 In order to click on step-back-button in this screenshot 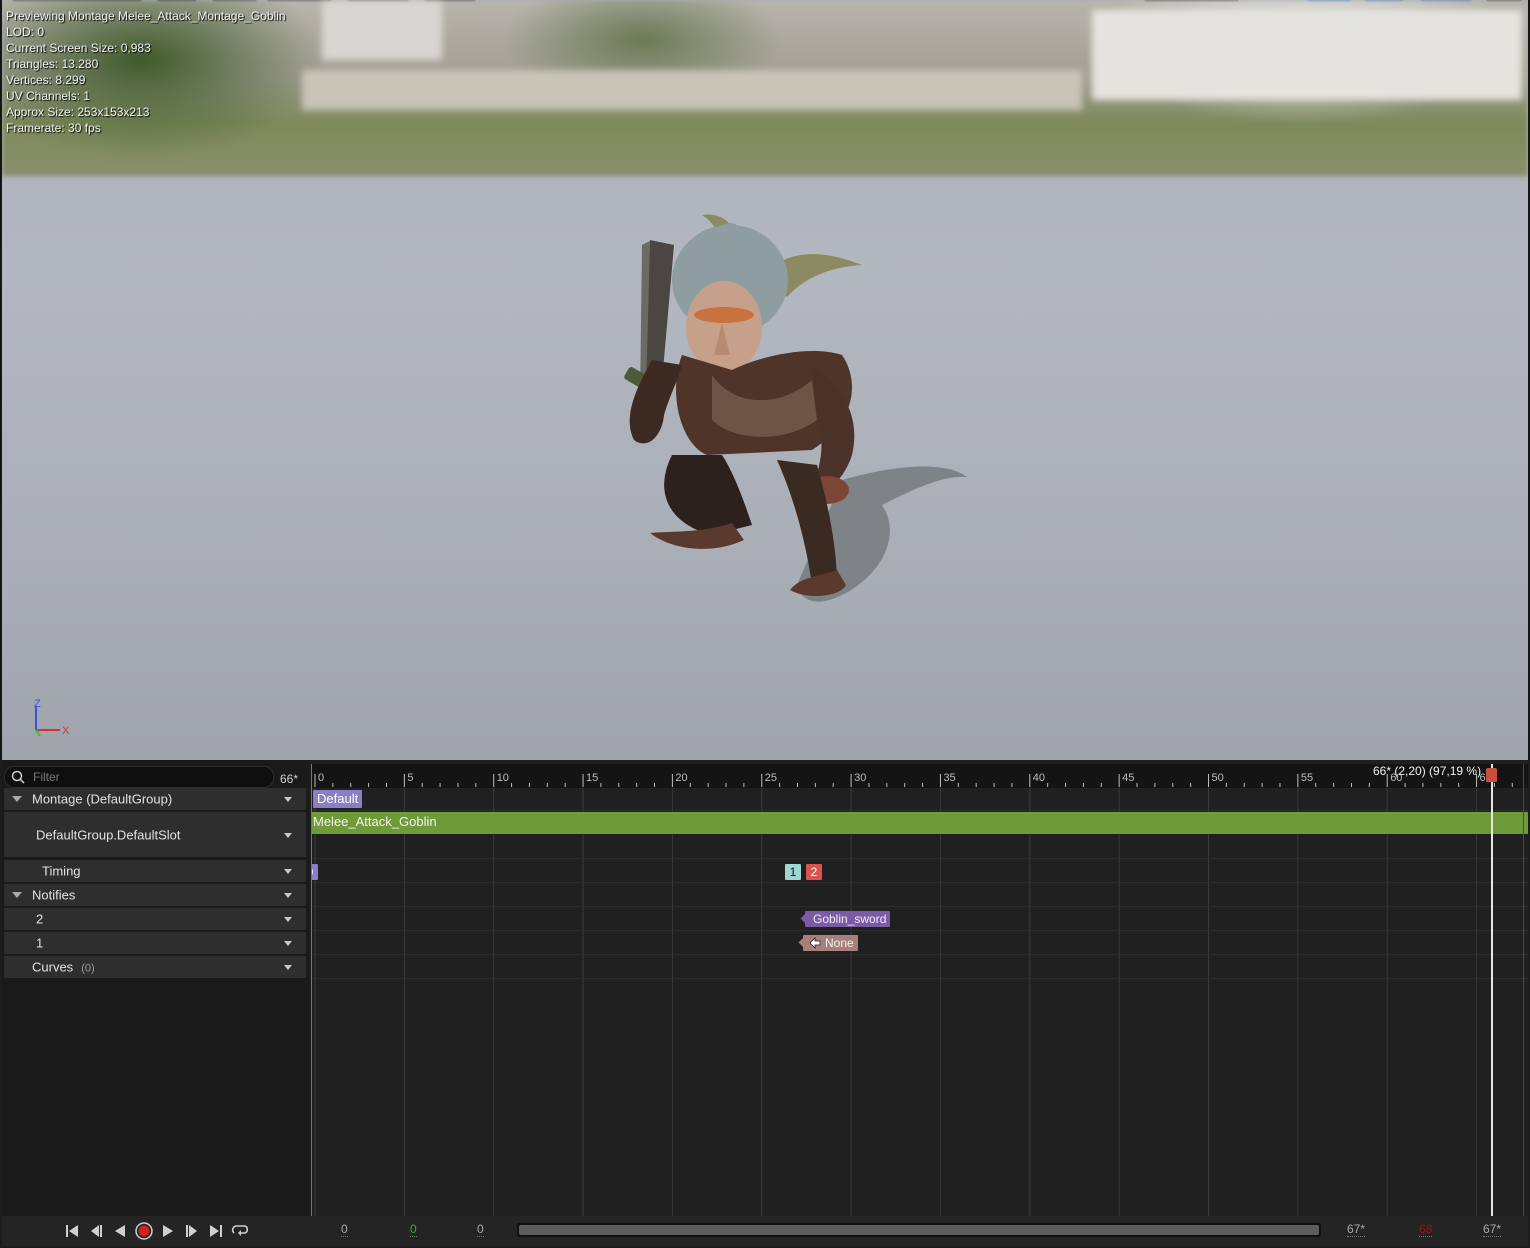, I will do `click(96, 1231)`.